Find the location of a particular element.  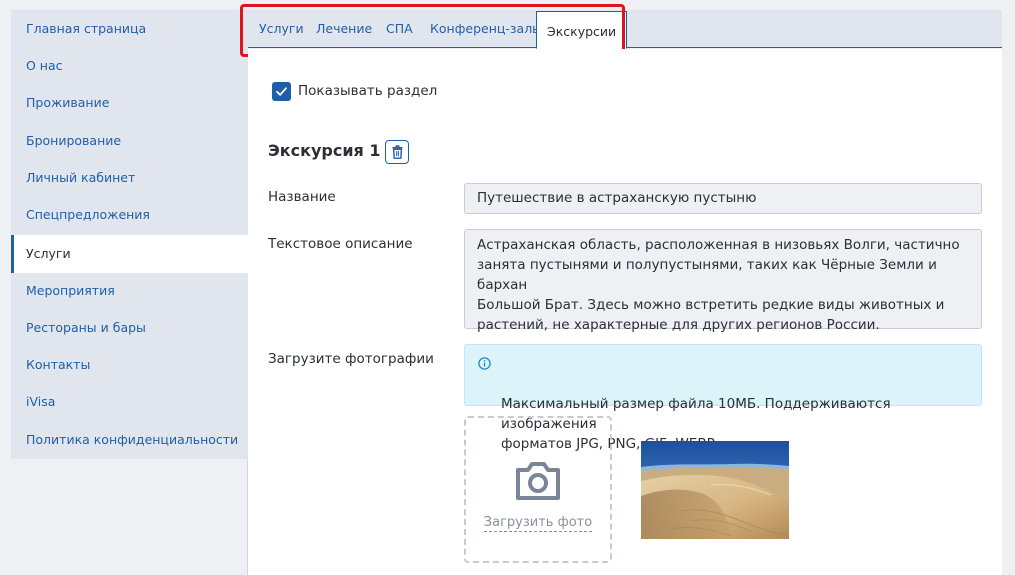

description-label: Текстовое описание is located at coordinates (340, 244).